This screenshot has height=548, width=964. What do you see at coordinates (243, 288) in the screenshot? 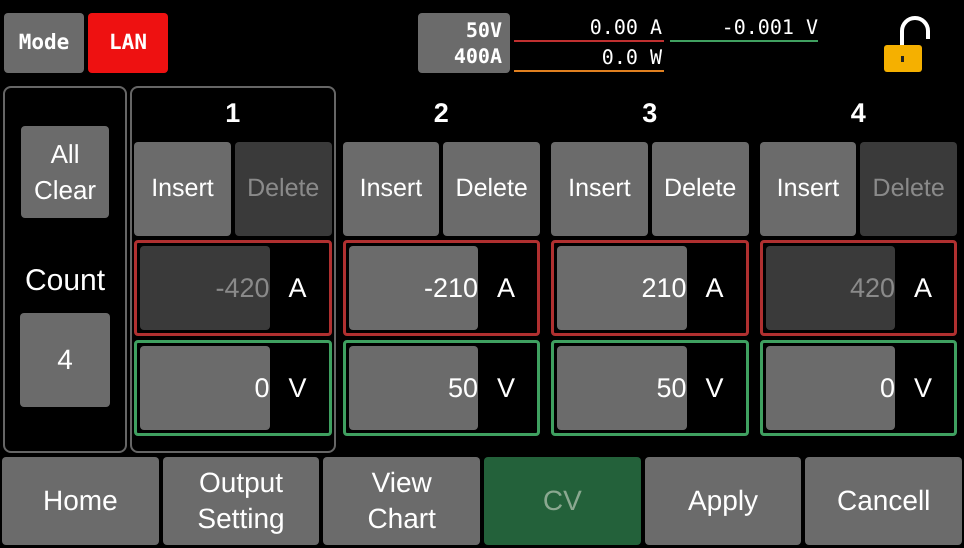
I see `field-value: -420` at bounding box center [243, 288].